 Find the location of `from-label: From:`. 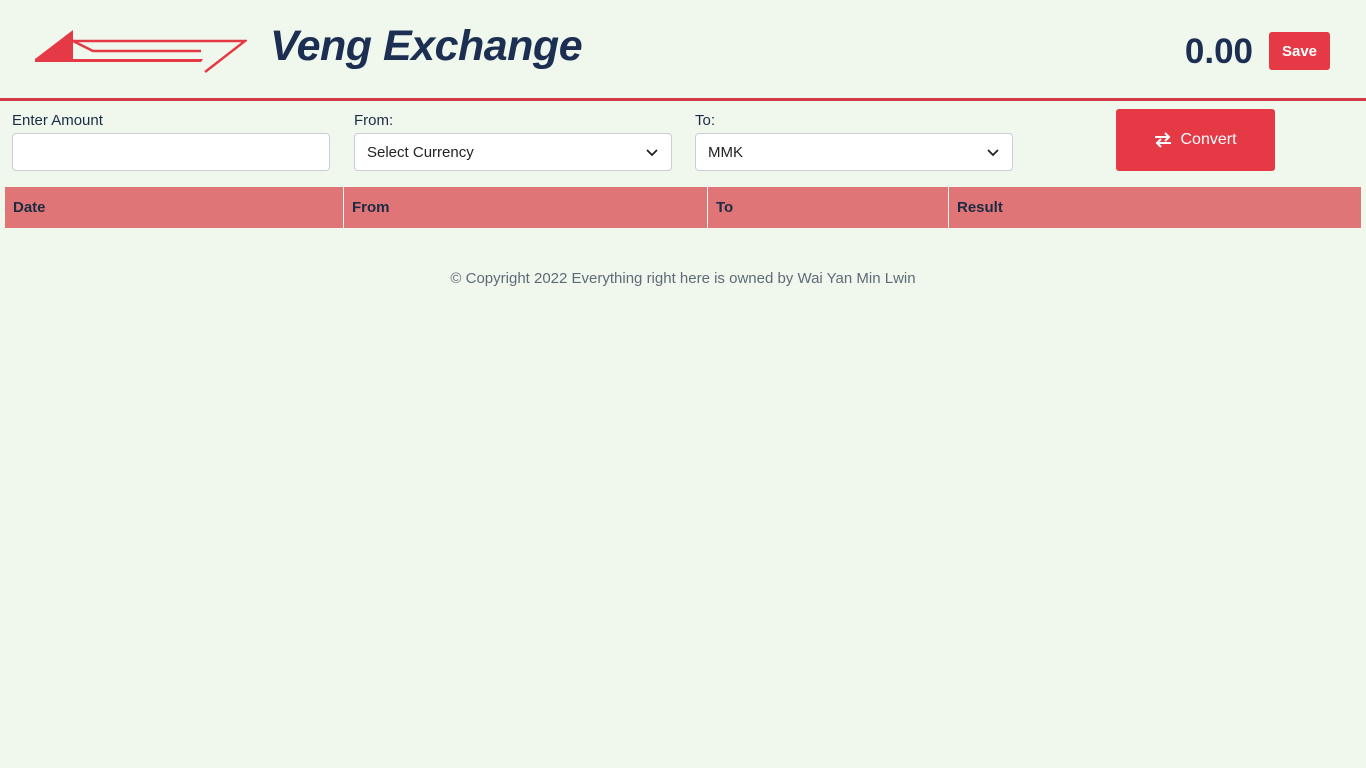

from-label: From: is located at coordinates (374, 120).